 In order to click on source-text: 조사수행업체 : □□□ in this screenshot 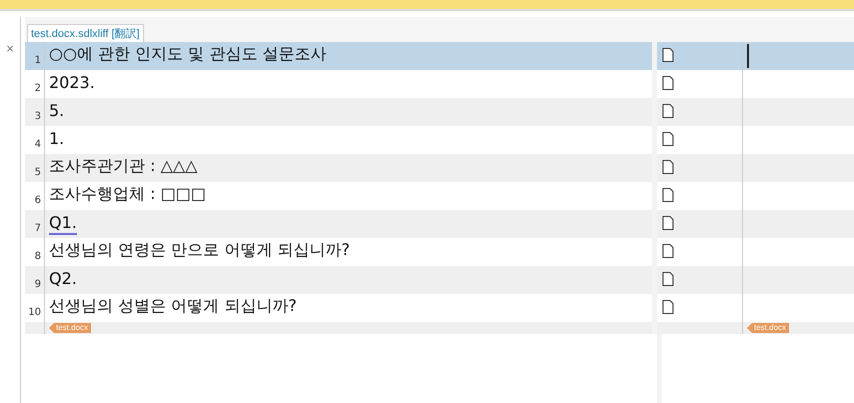, I will do `click(127, 194)`.